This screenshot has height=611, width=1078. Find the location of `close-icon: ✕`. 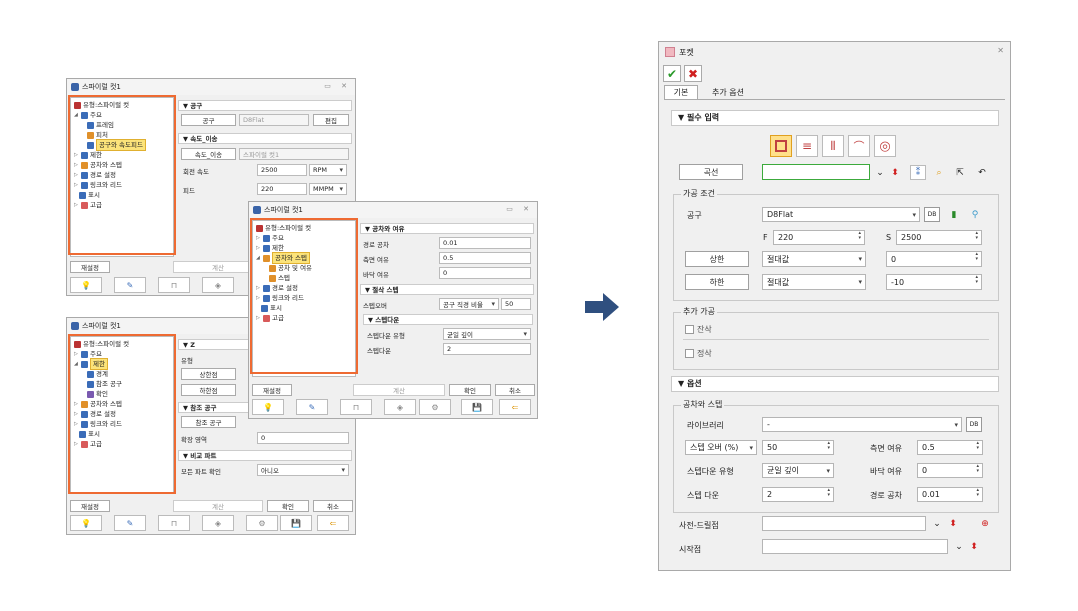

close-icon: ✕ is located at coordinates (1000, 50).